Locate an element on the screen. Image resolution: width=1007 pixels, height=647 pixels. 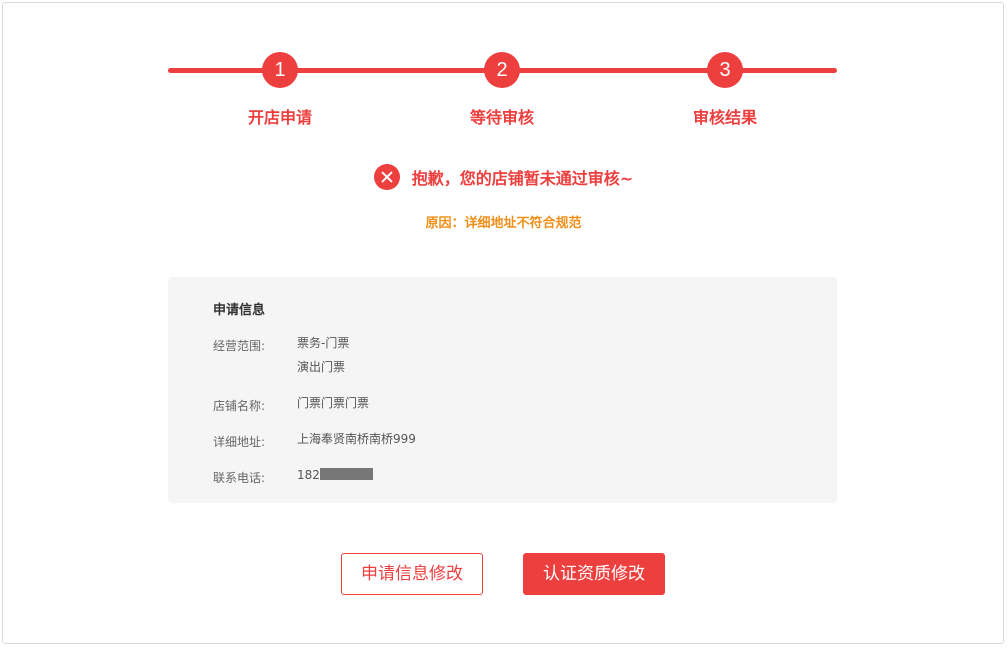
business-scope-value-1: 票务-门票 is located at coordinates (323, 343).